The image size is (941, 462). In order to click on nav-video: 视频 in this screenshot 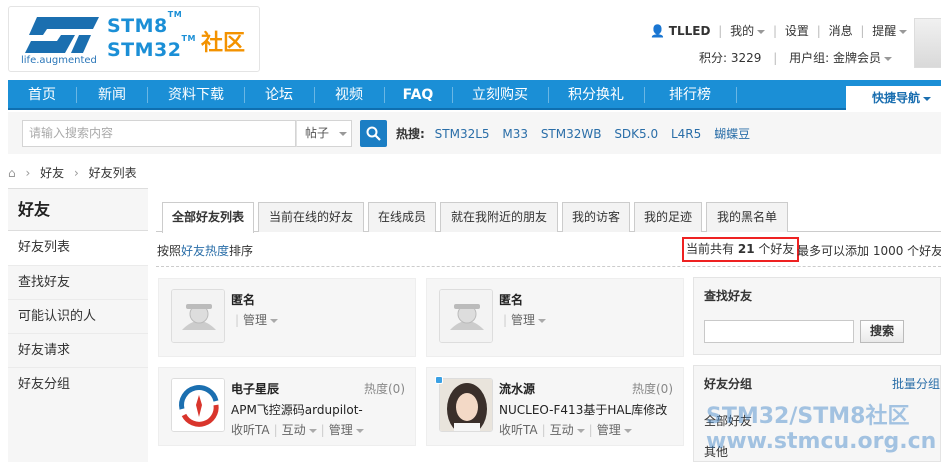, I will do `click(349, 95)`.